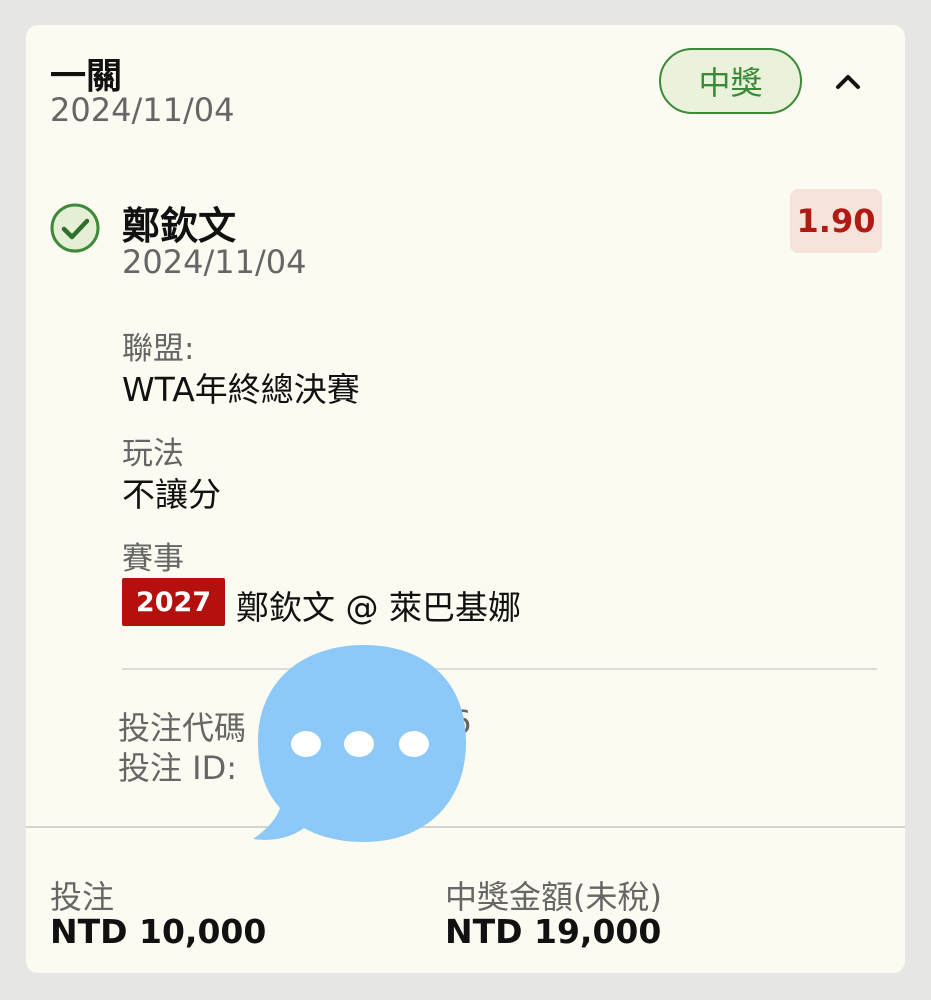 The width and height of the screenshot is (931, 1000). What do you see at coordinates (171, 494) in the screenshot?
I see `play-type-value: 不讓分` at bounding box center [171, 494].